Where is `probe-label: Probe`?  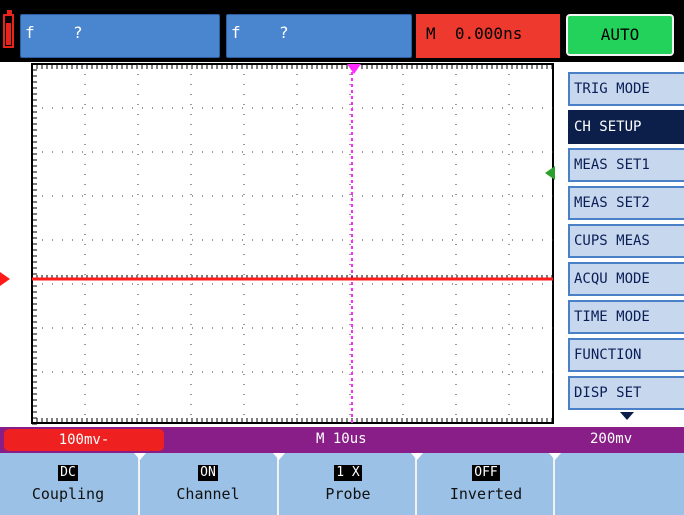
probe-label: Probe is located at coordinates (348, 494).